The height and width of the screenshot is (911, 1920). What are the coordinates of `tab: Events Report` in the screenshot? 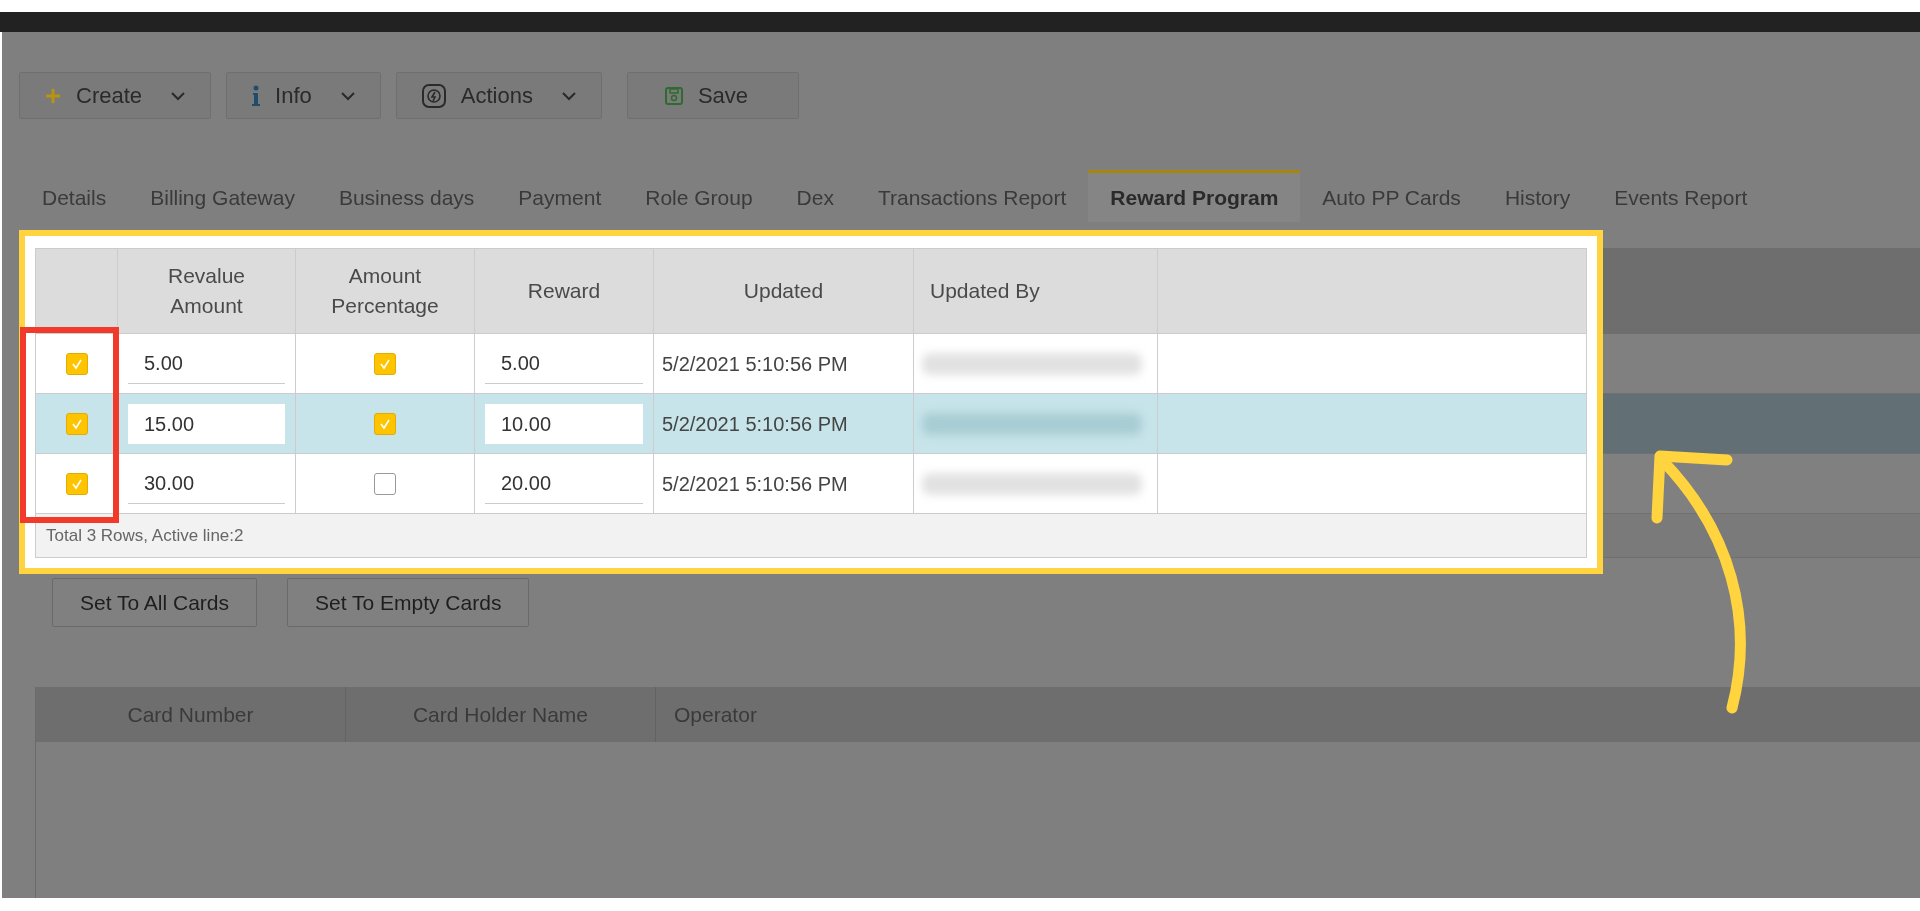 It's located at (1681, 196).